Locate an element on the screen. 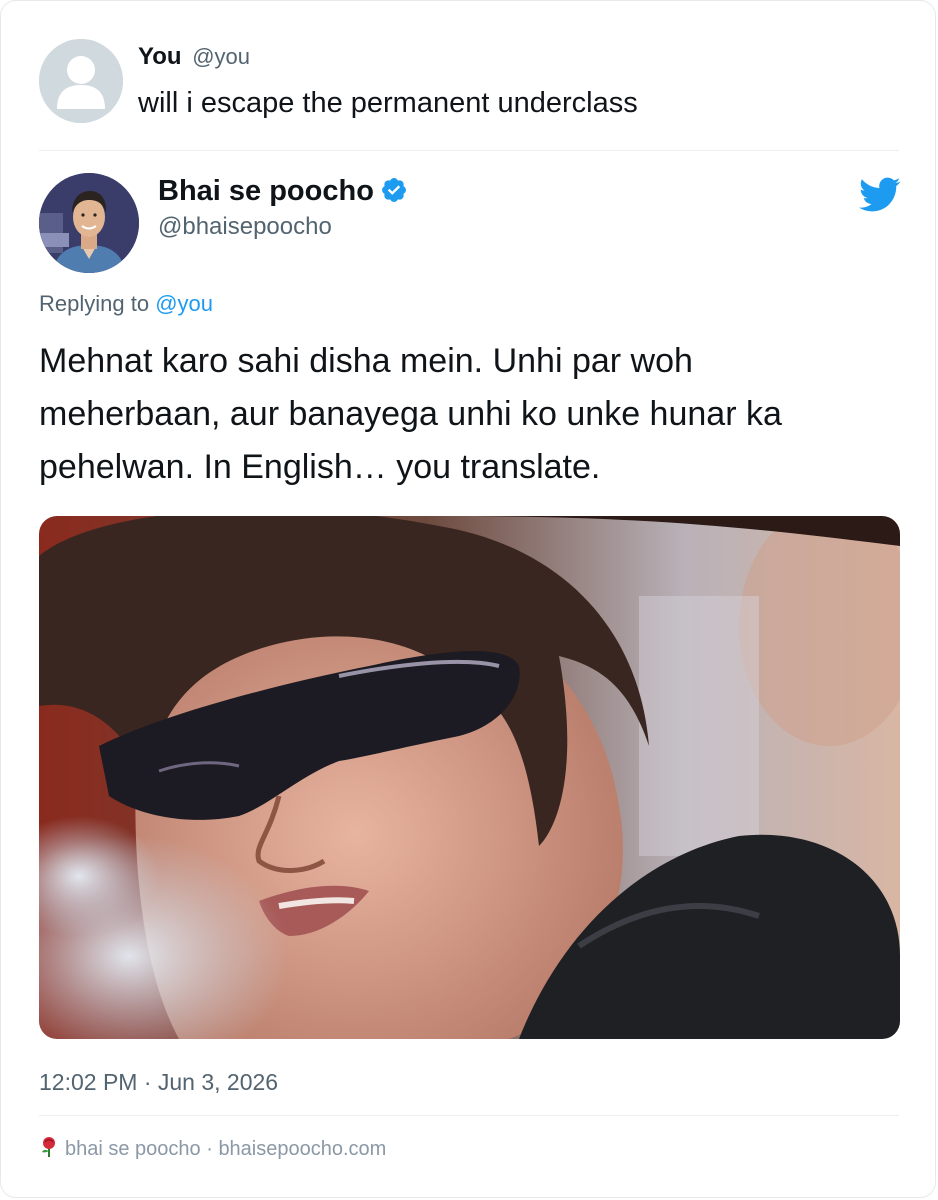  footer-text: bhai se poocho · bhaisepoocho.com is located at coordinates (225, 1149).